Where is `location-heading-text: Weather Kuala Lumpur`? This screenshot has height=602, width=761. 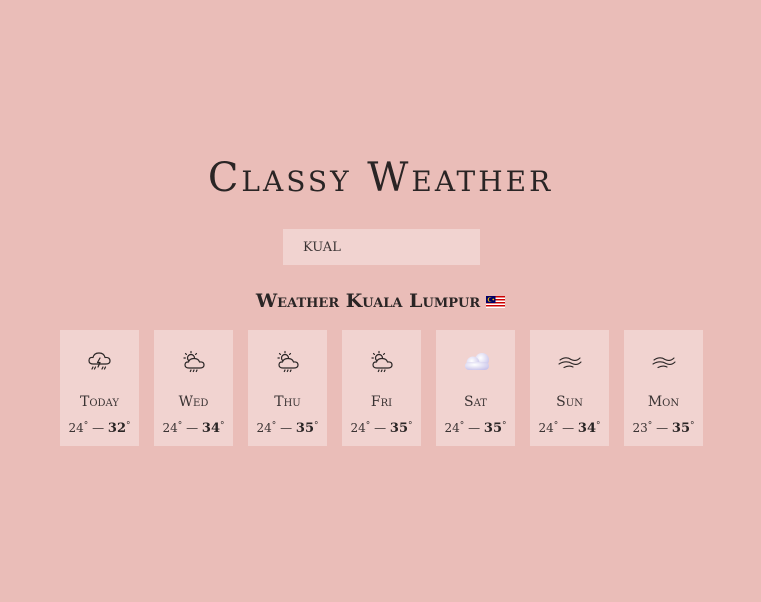
location-heading-text: Weather Kuala Lumpur is located at coordinates (368, 301).